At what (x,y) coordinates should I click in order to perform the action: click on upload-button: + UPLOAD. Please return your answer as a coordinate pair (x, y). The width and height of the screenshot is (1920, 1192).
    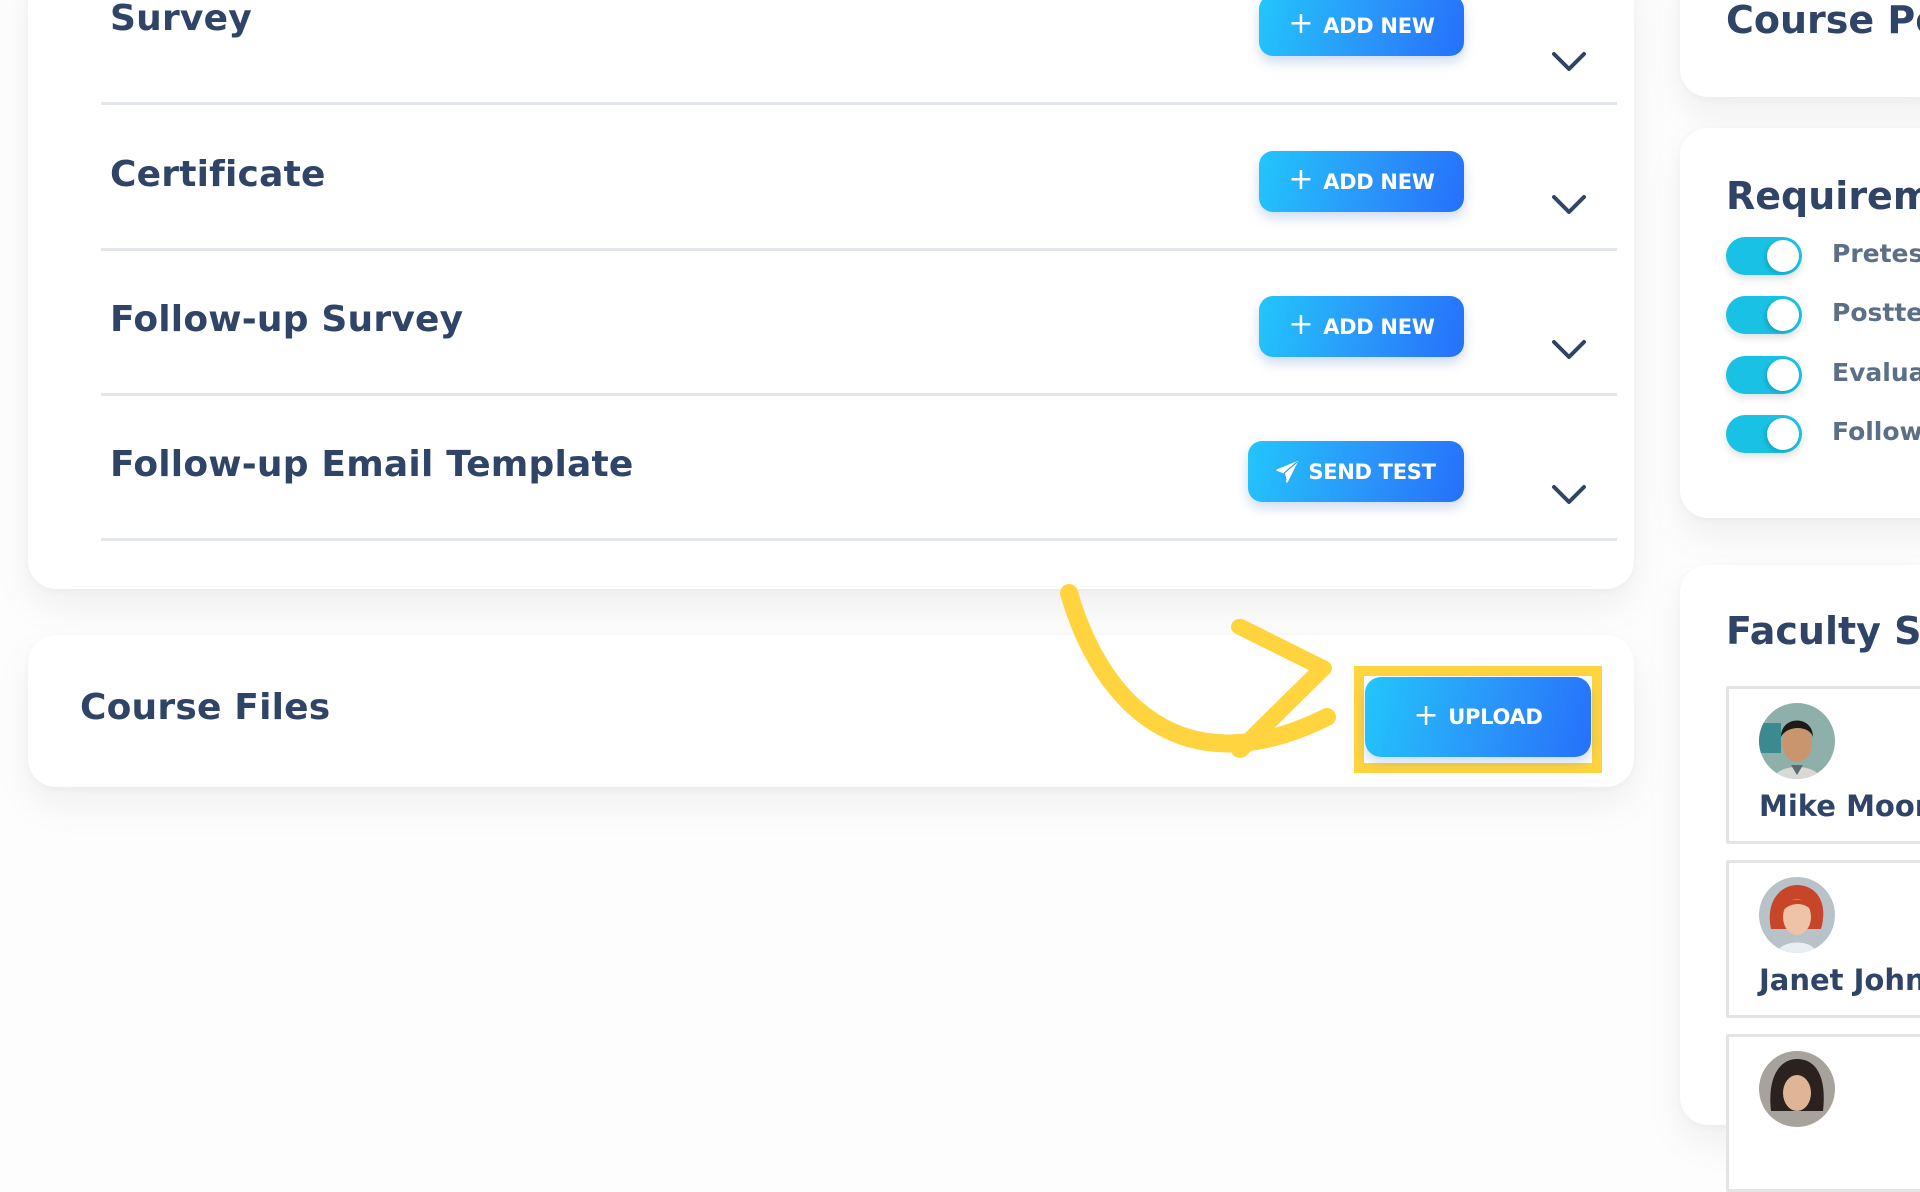
    Looking at the image, I should click on (1478, 717).